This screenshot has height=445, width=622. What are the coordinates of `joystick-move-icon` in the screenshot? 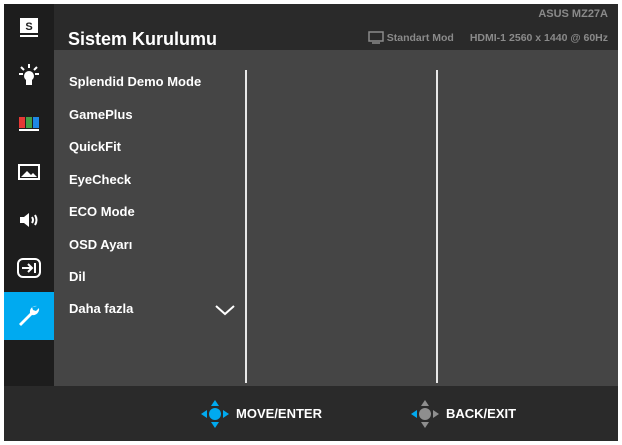 It's located at (215, 413).